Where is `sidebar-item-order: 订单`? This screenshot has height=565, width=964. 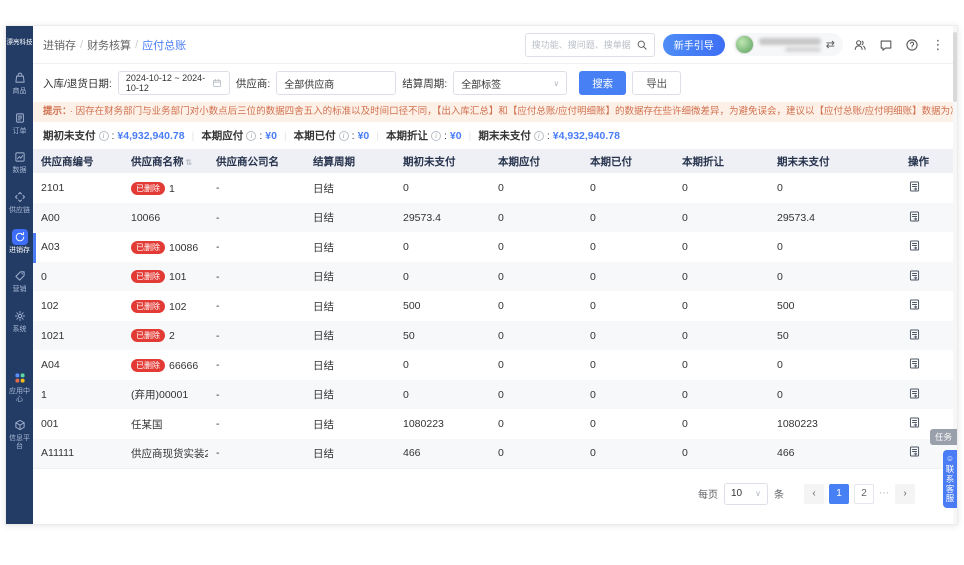 sidebar-item-order: 订单 is located at coordinates (19, 123).